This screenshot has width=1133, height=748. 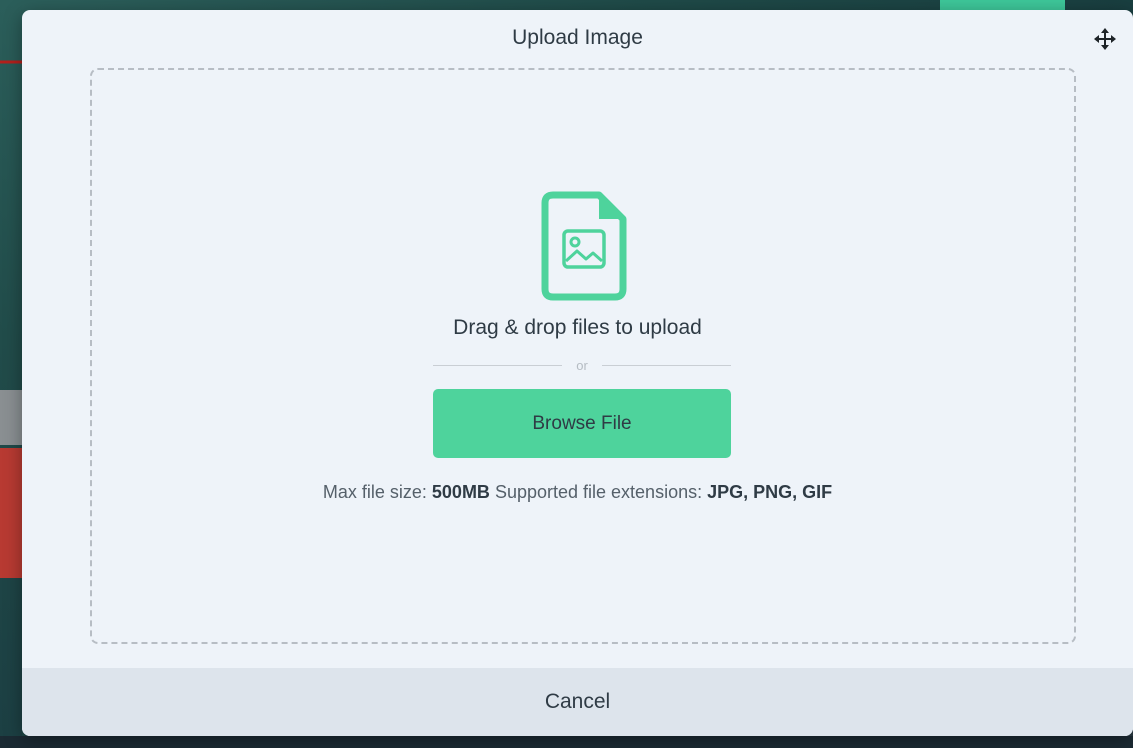 I want to click on cancel-button: Cancel, so click(x=577, y=702).